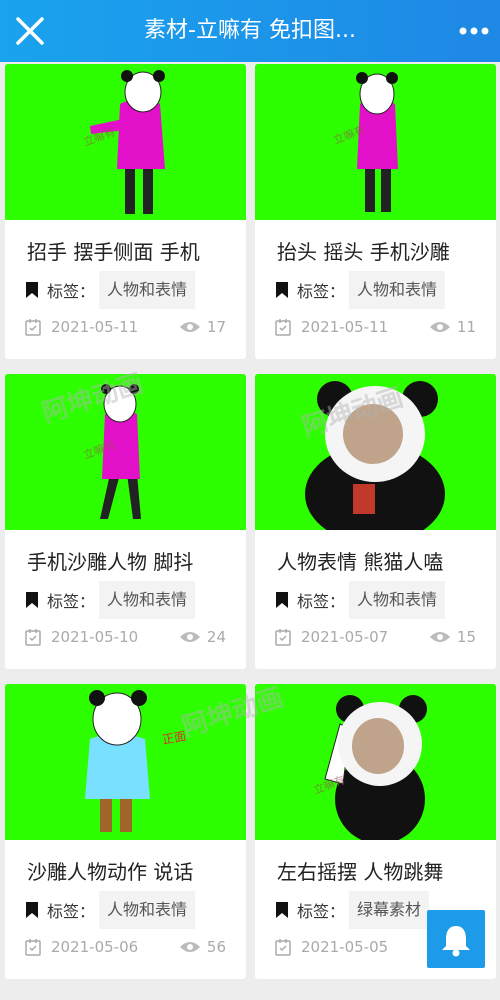 Image resolution: width=500 pixels, height=1000 pixels. Describe the element at coordinates (466, 637) in the screenshot. I see `view-count: 15` at that location.